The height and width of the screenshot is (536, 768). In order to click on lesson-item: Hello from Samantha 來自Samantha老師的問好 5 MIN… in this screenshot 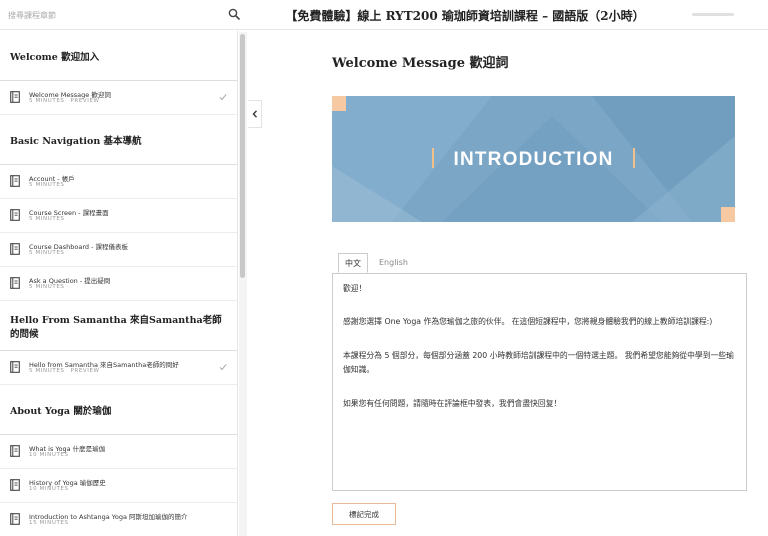, I will do `click(118, 368)`.